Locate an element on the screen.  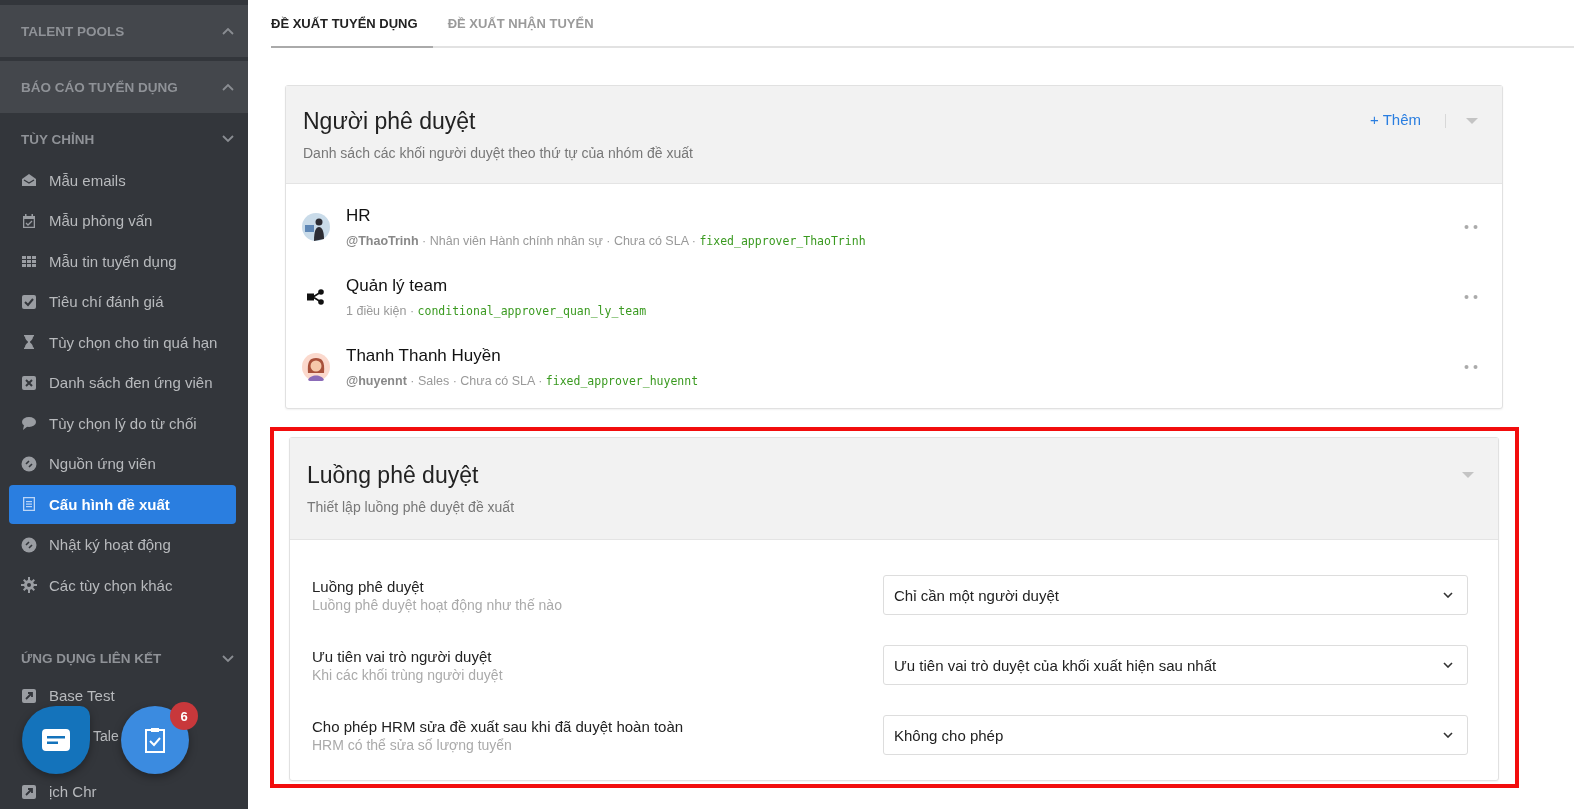
clipboard-icon is located at coordinates (155, 740).